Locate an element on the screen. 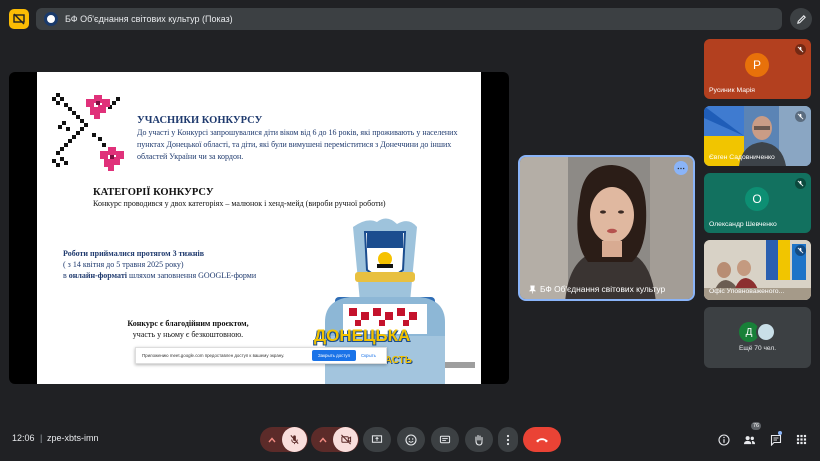 This screenshot has height=461, width=820. categories-heading: КАТЕГОРІЇ КОНКУРСУ is located at coordinates (153, 192).